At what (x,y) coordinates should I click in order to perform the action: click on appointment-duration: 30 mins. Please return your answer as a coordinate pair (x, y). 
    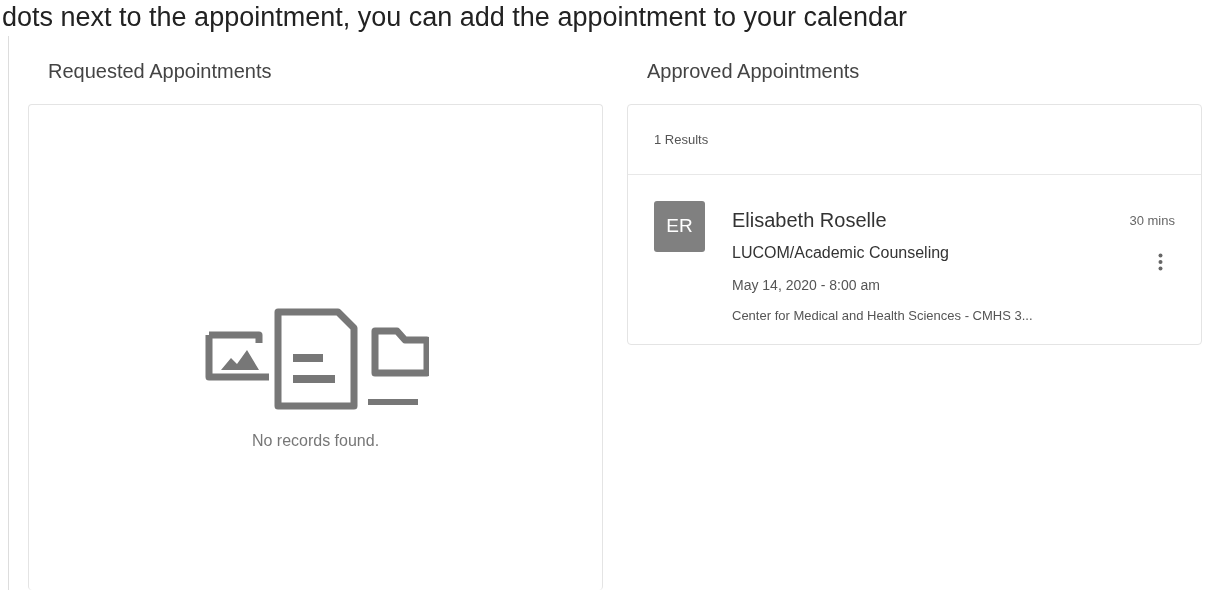
    Looking at the image, I should click on (1152, 221).